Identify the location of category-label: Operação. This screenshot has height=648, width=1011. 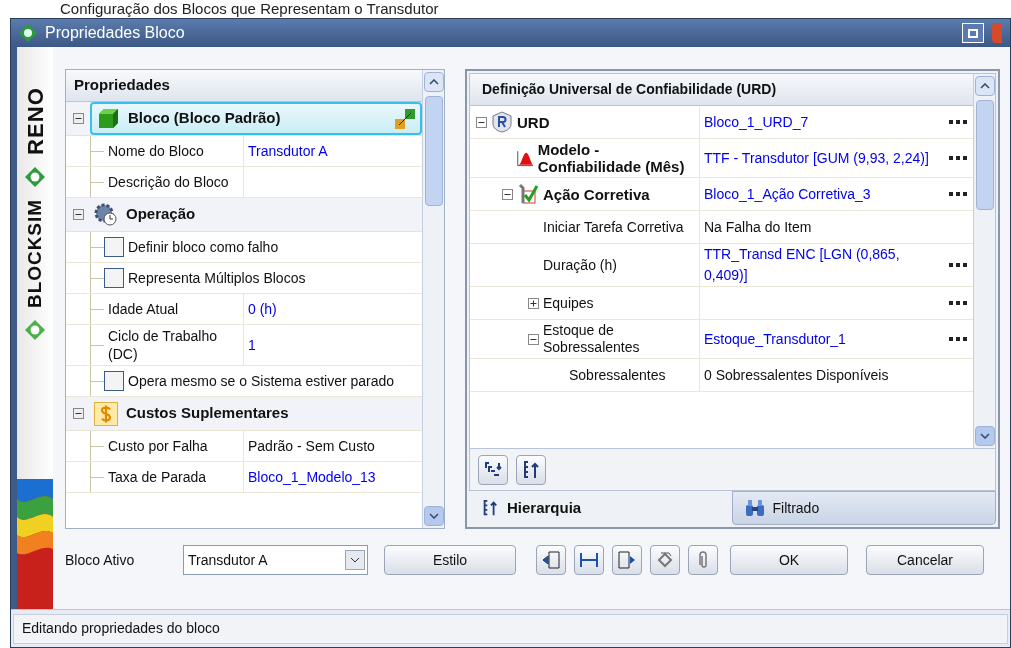
(161, 214).